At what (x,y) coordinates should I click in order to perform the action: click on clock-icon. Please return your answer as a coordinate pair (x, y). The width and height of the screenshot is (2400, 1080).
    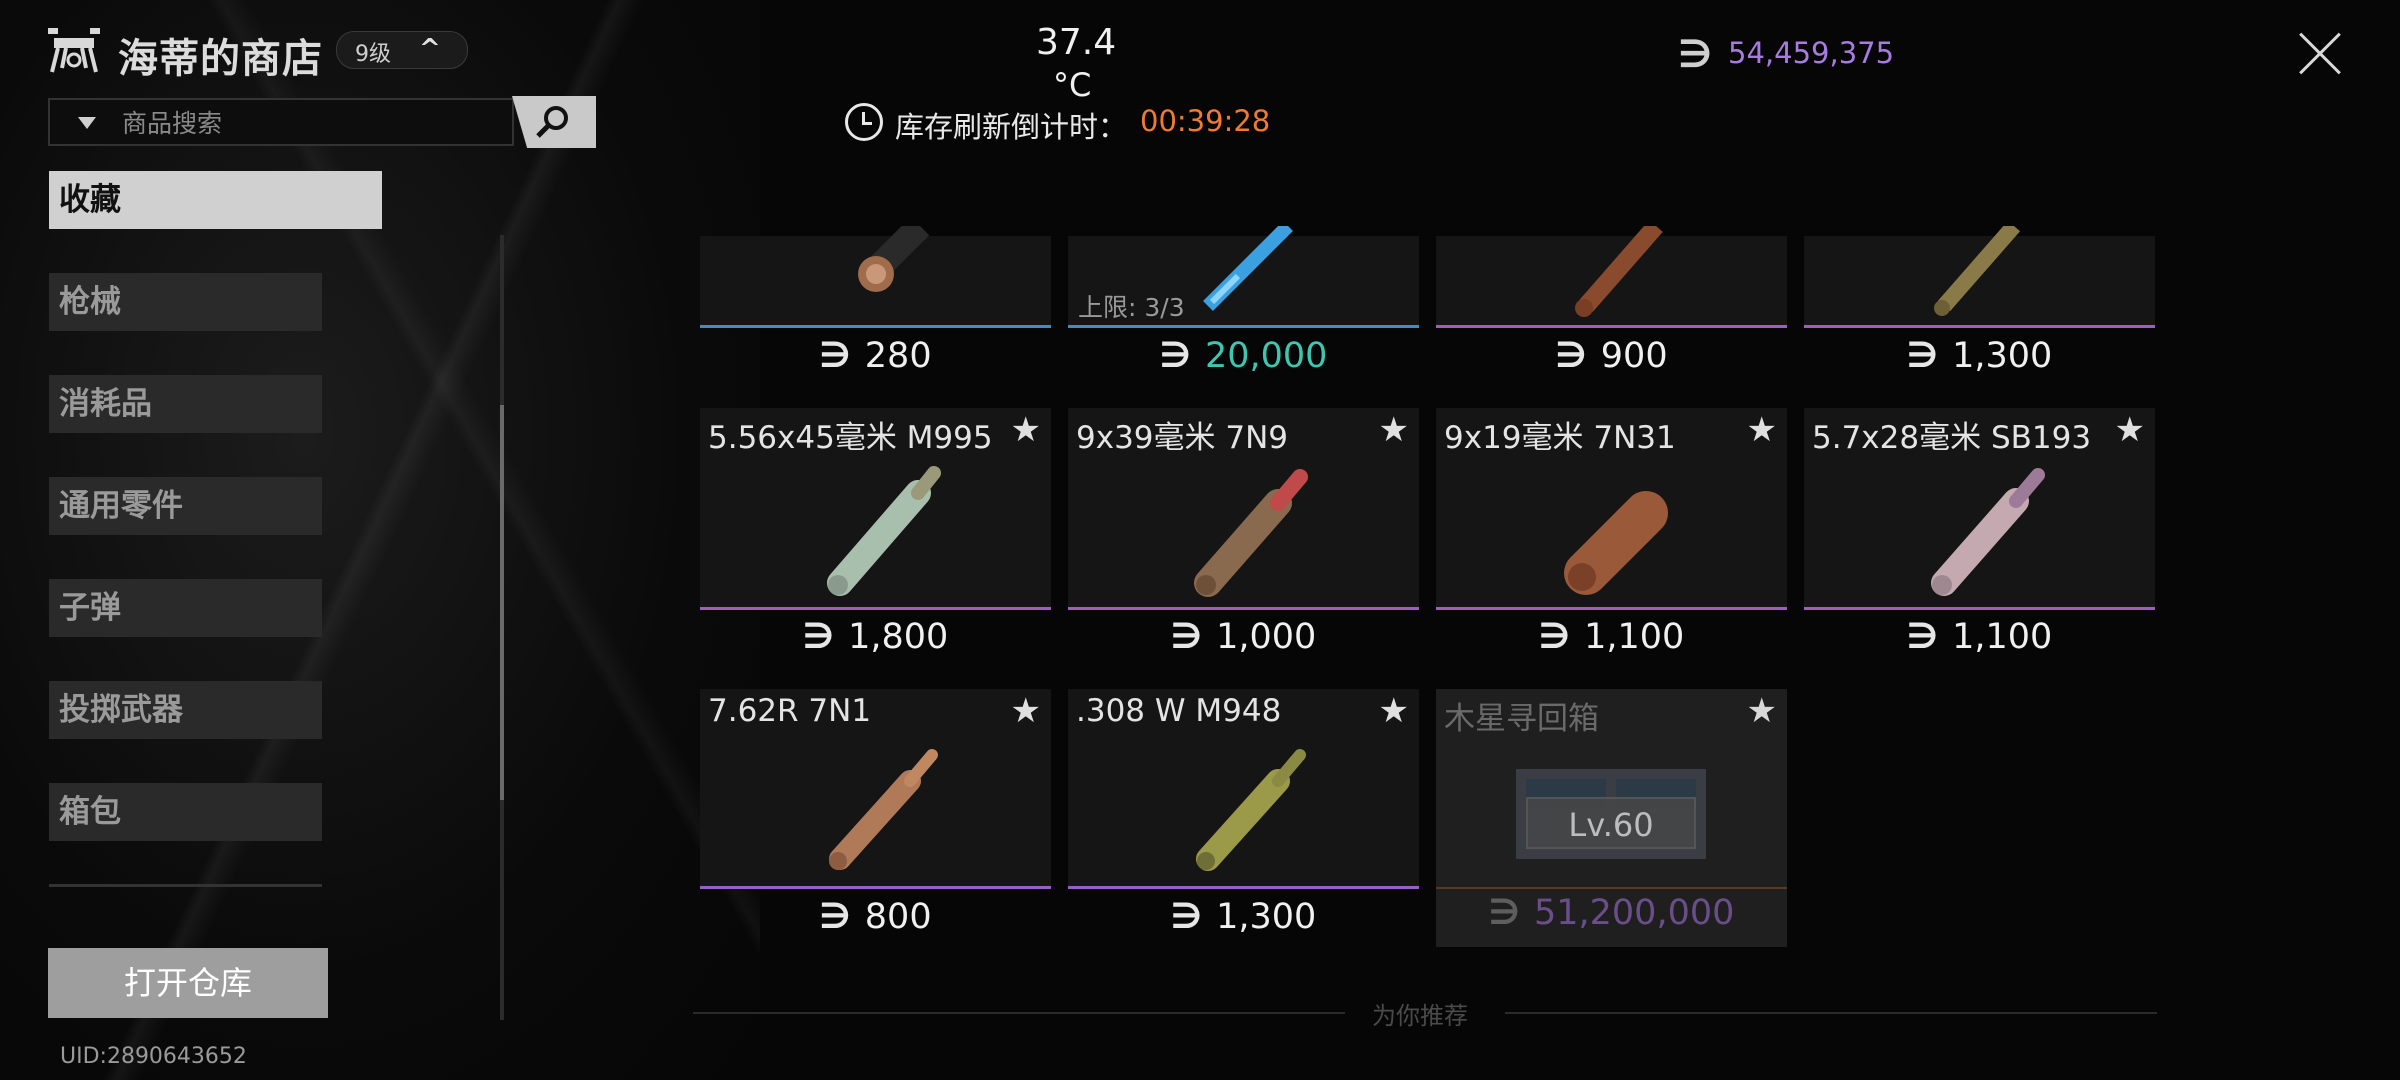
    Looking at the image, I should click on (864, 122).